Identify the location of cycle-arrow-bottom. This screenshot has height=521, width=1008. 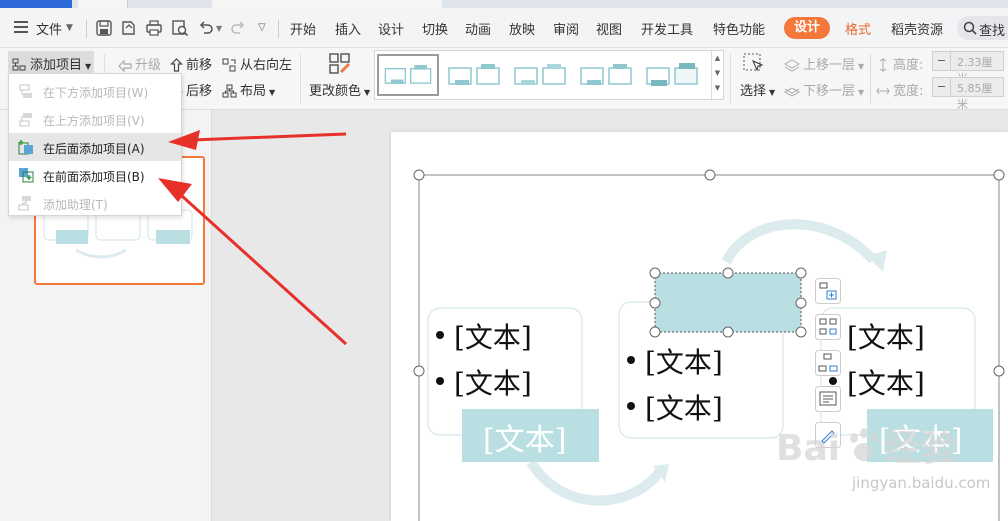
(596, 482).